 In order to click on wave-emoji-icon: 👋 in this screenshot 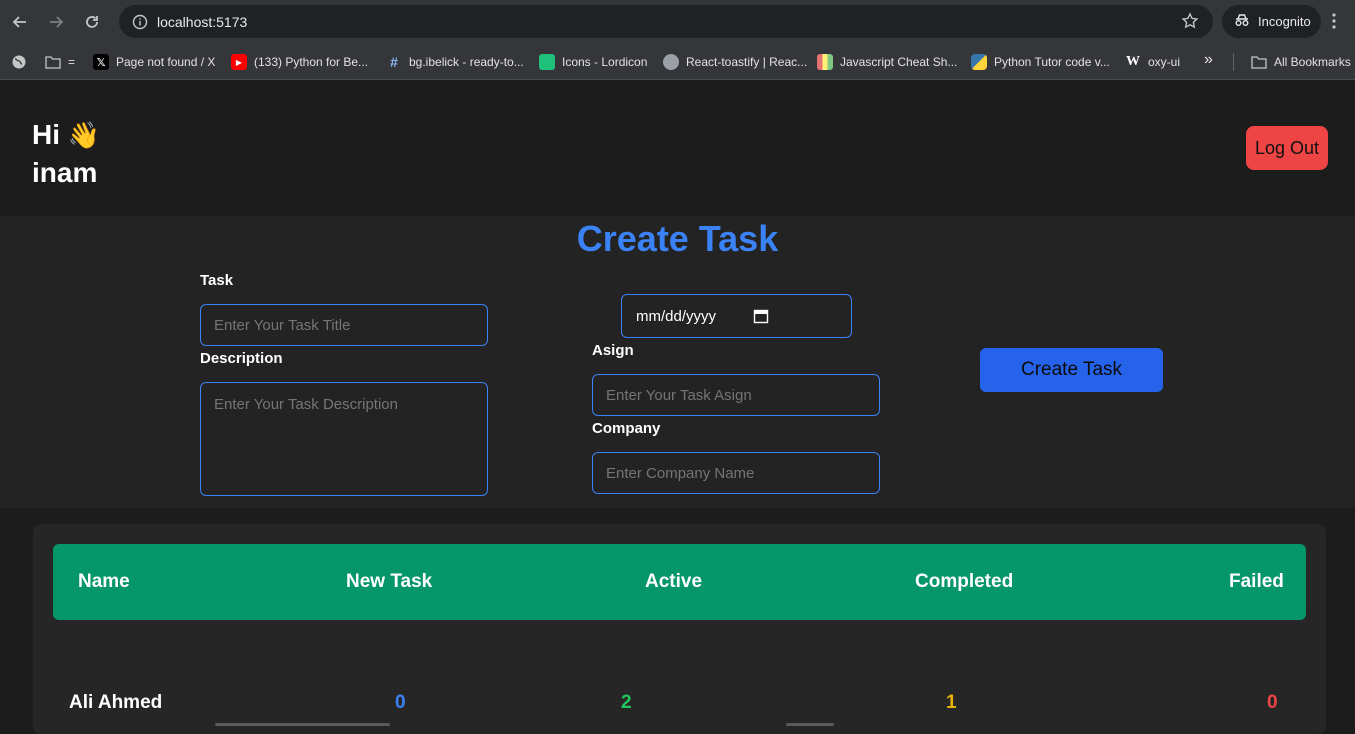, I will do `click(84, 135)`.